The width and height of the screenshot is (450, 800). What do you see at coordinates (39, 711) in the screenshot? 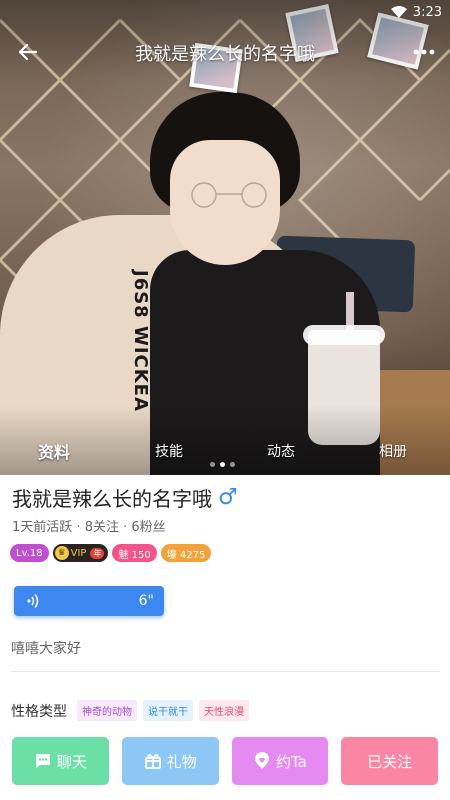
I see `personality-label: 性格类型` at bounding box center [39, 711].